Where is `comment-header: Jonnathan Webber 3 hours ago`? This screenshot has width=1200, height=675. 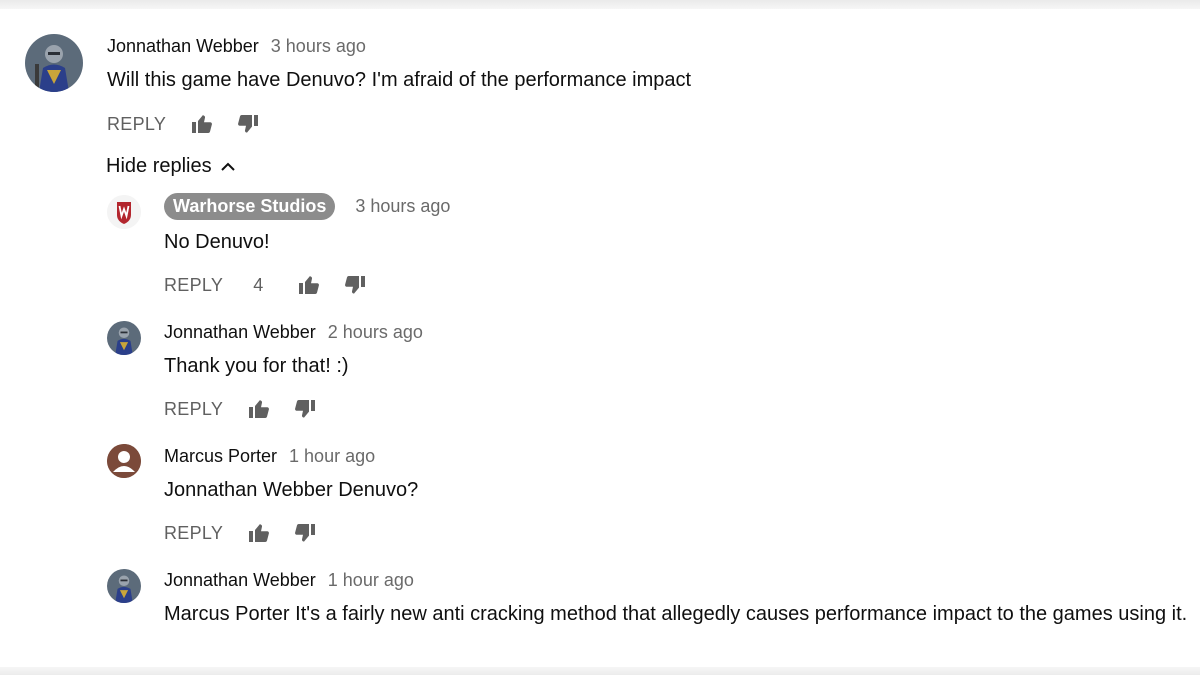
comment-header: Jonnathan Webber 3 hours ago is located at coordinates (236, 46).